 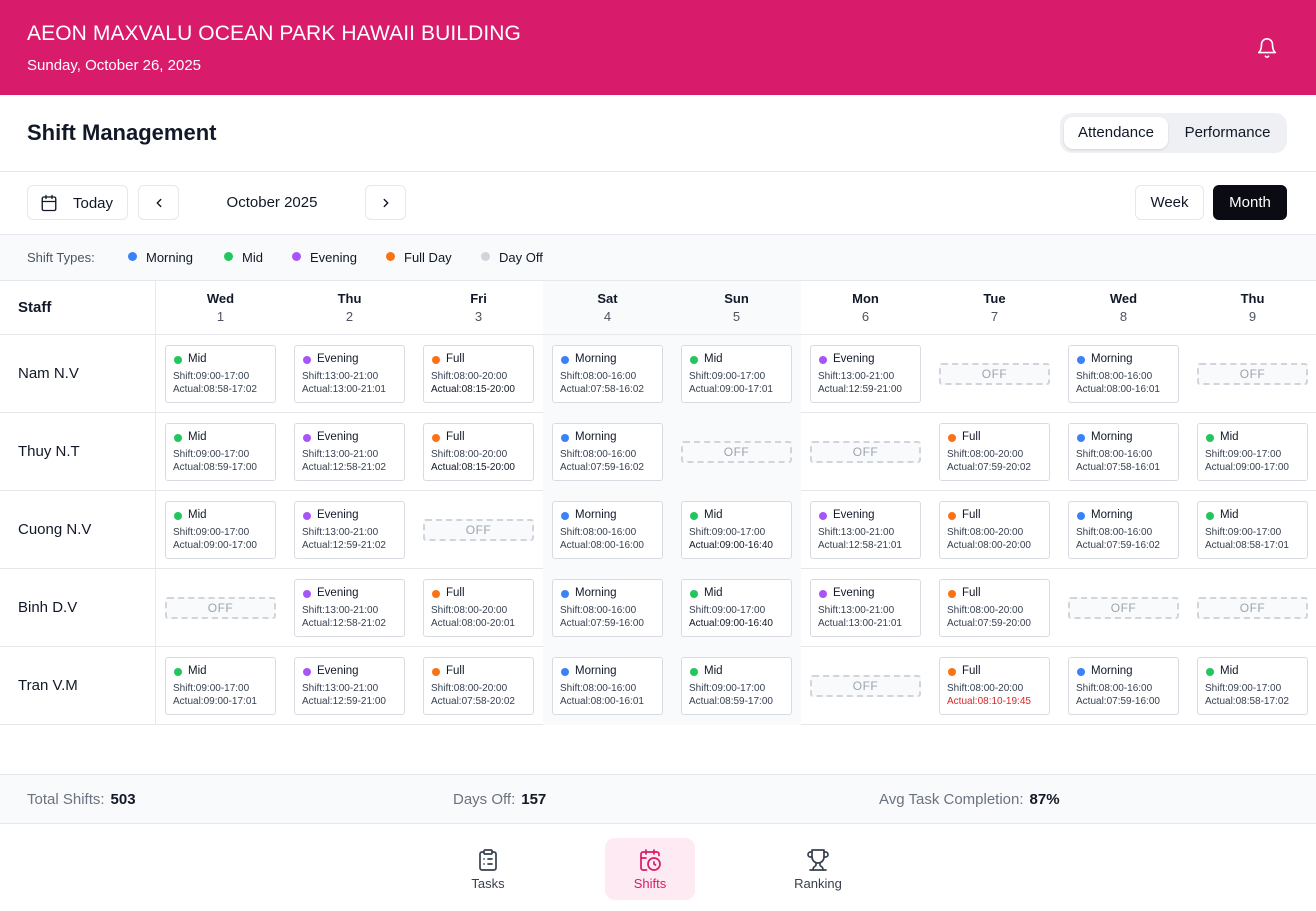 I want to click on actual-time: Actual:12:58-21:01, so click(x=860, y=545).